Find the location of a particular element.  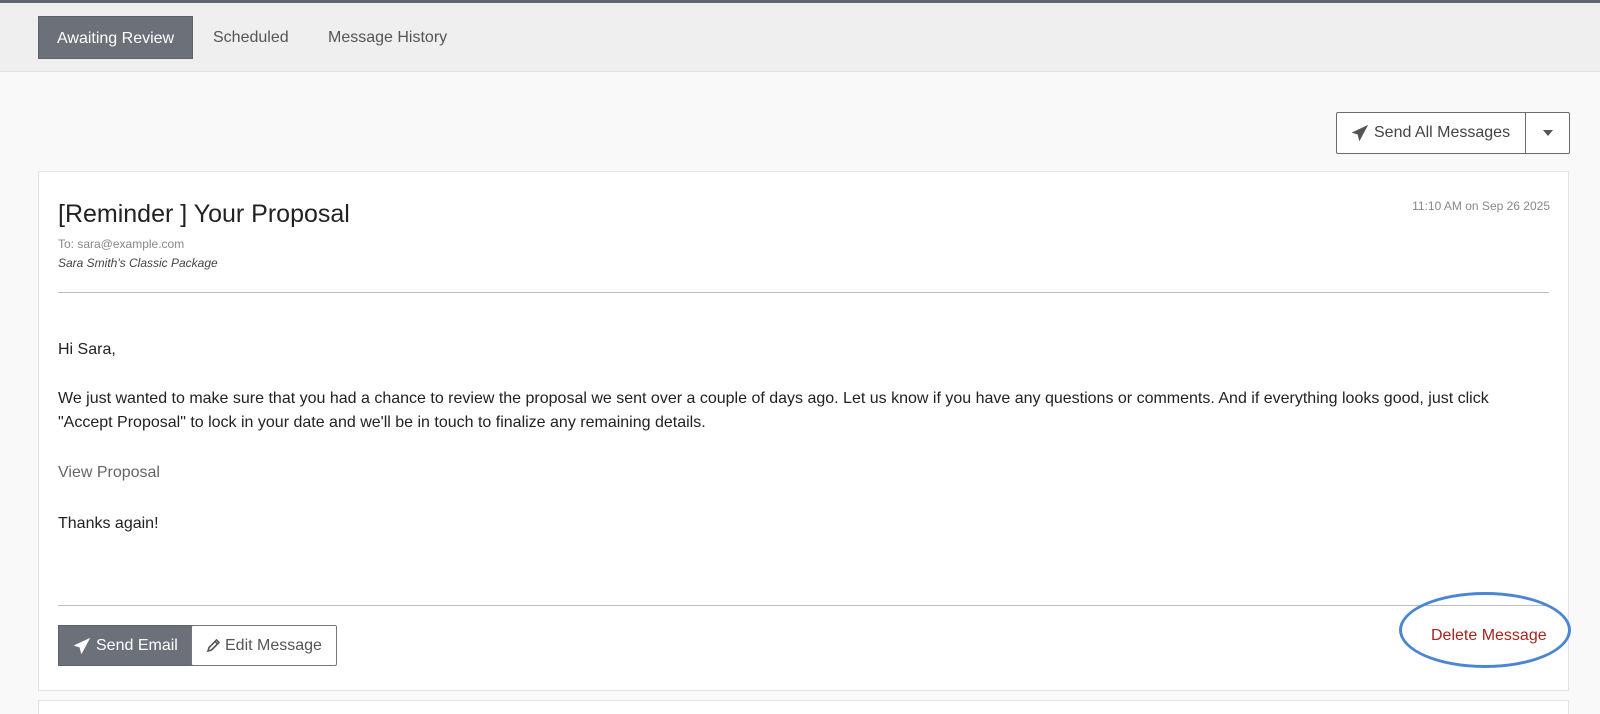

tab-awaiting-review: Awaiting Review is located at coordinates (116, 37).